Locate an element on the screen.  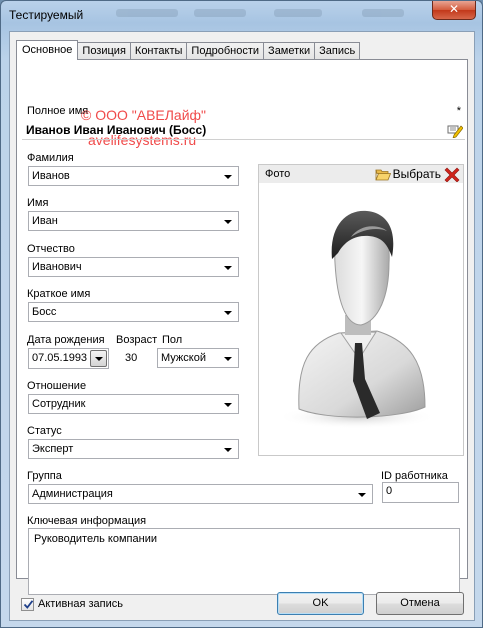
gender-combo: Мужской is located at coordinates (198, 358).